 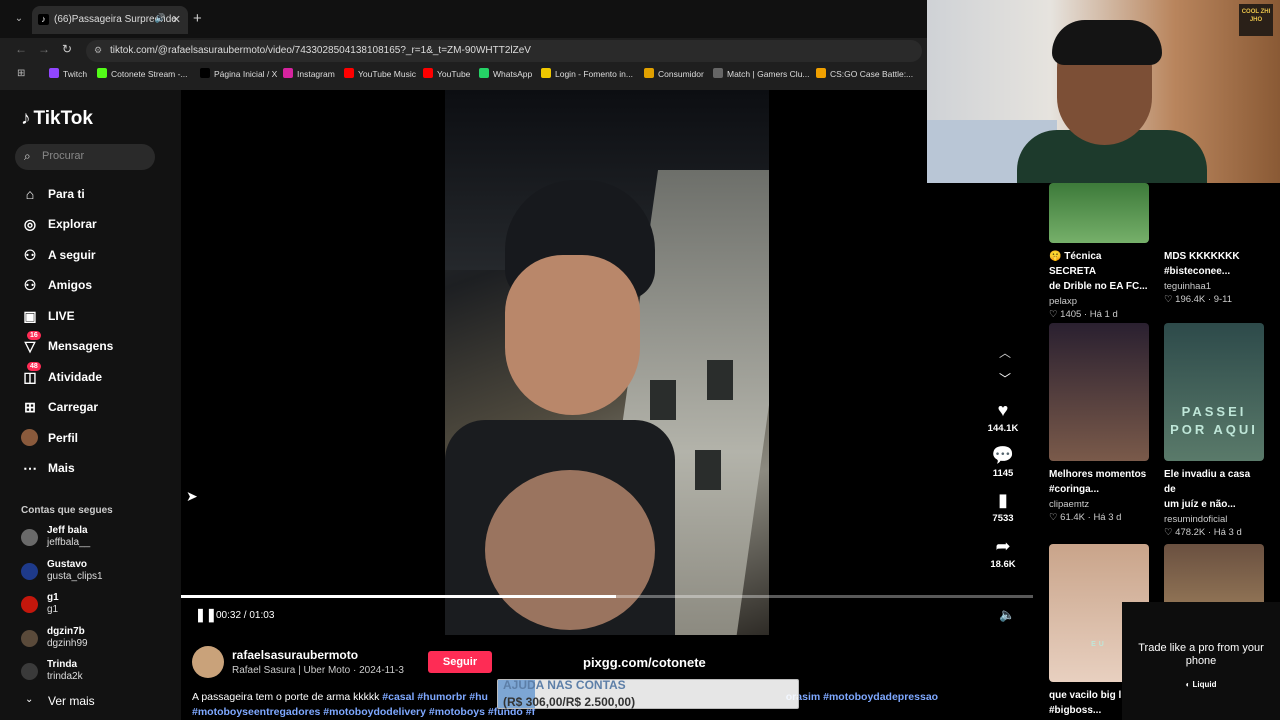 What do you see at coordinates (1214, 519) in the screenshot?
I see `video-author: resumindoficial` at bounding box center [1214, 519].